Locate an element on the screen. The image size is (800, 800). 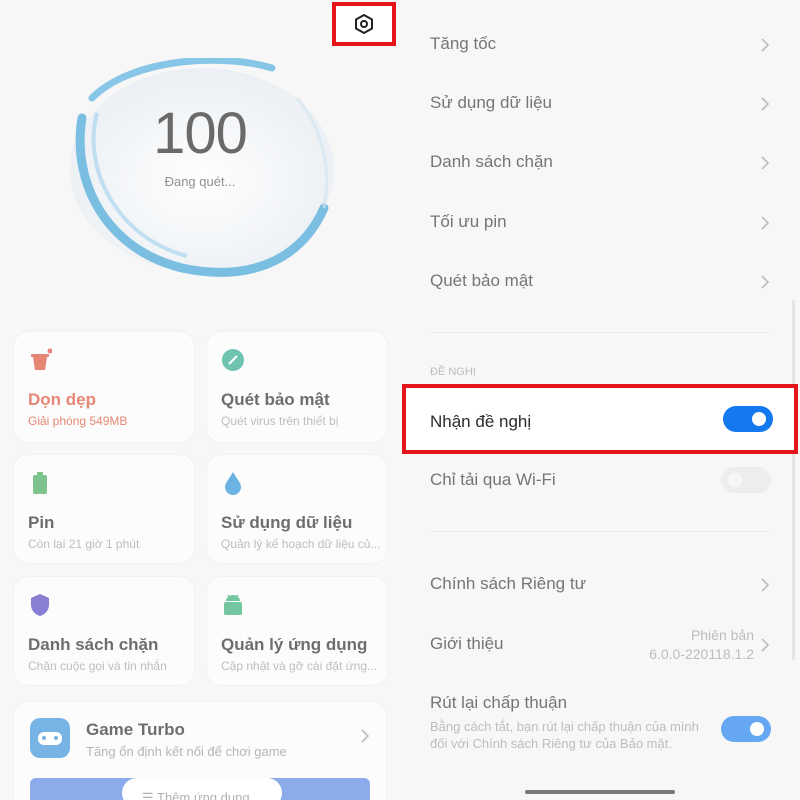
wifi-only-toggle is located at coordinates (746, 480).